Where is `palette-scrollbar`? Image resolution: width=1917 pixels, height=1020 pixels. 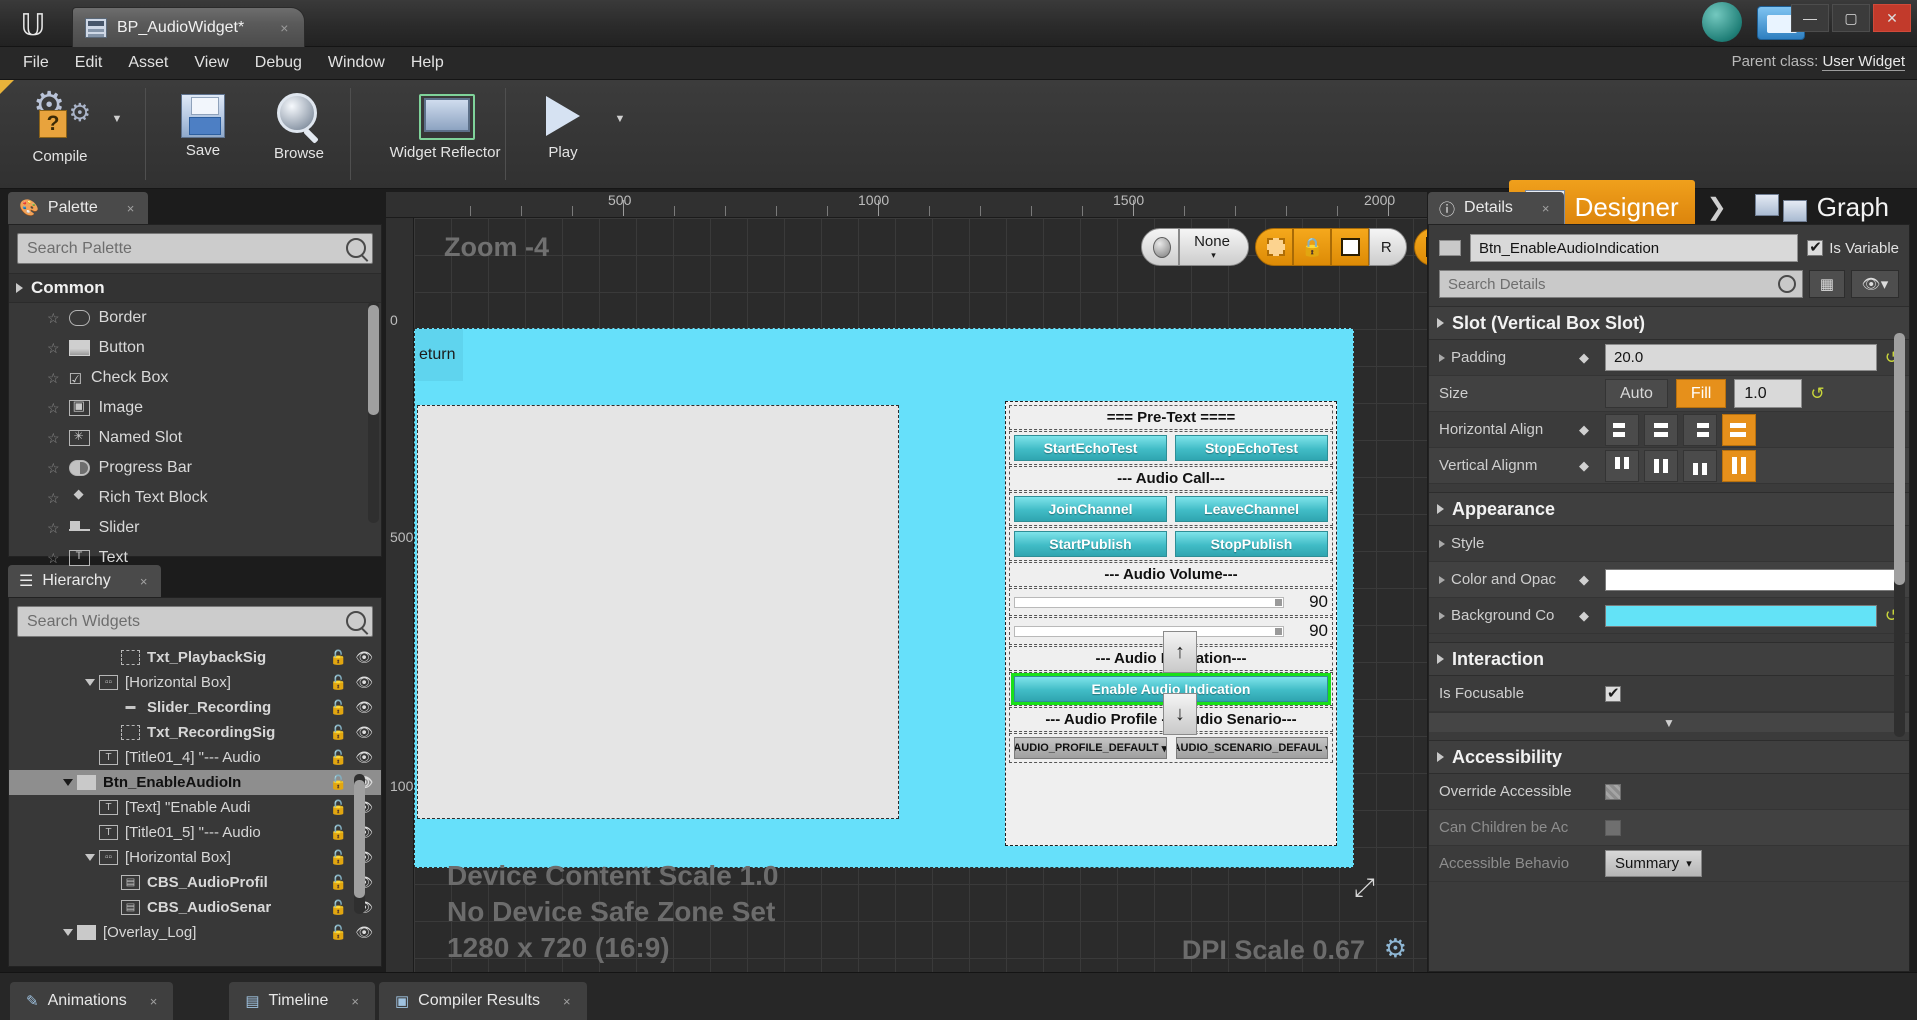 palette-scrollbar is located at coordinates (373, 412).